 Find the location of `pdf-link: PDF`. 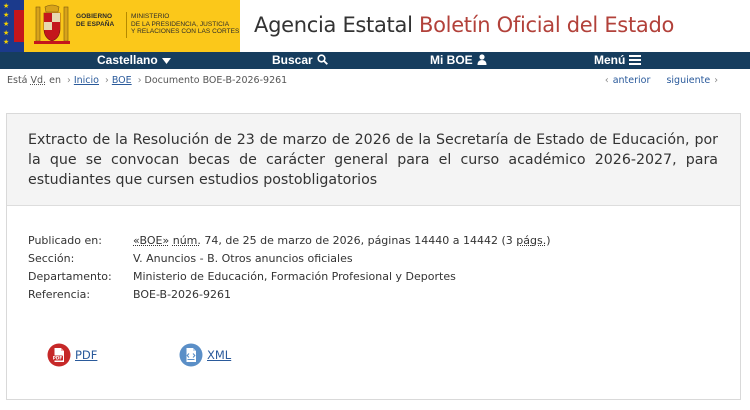

pdf-link: PDF is located at coordinates (86, 355).